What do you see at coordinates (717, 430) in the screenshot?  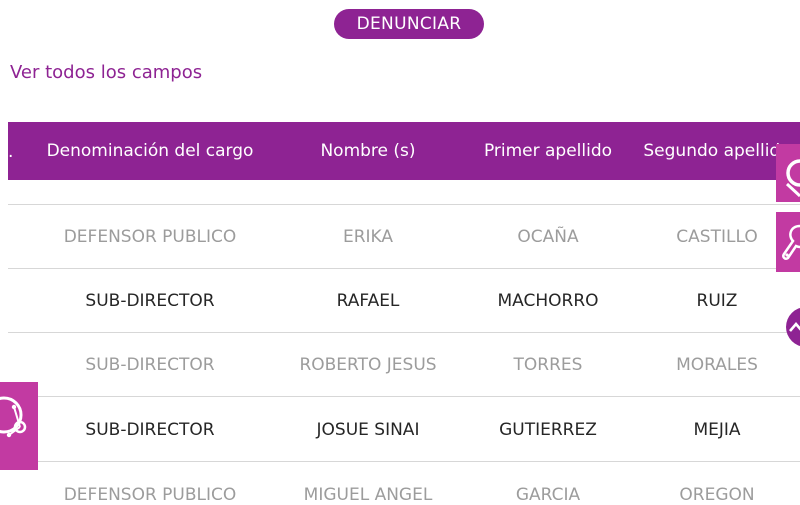 I see `cell-segundo-apellido: MEJIA` at bounding box center [717, 430].